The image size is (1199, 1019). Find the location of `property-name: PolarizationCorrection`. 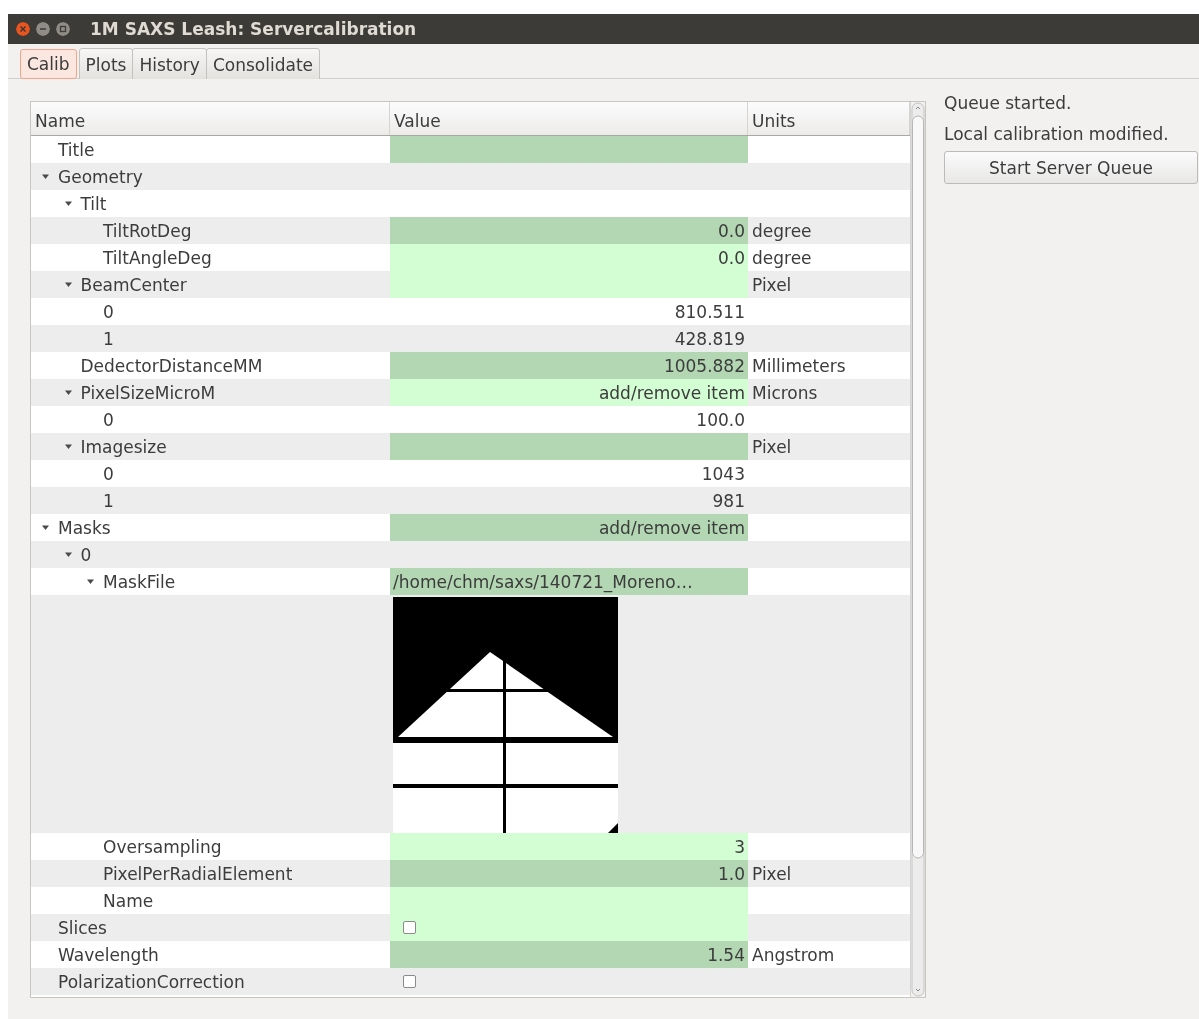

property-name: PolarizationCorrection is located at coordinates (151, 981).